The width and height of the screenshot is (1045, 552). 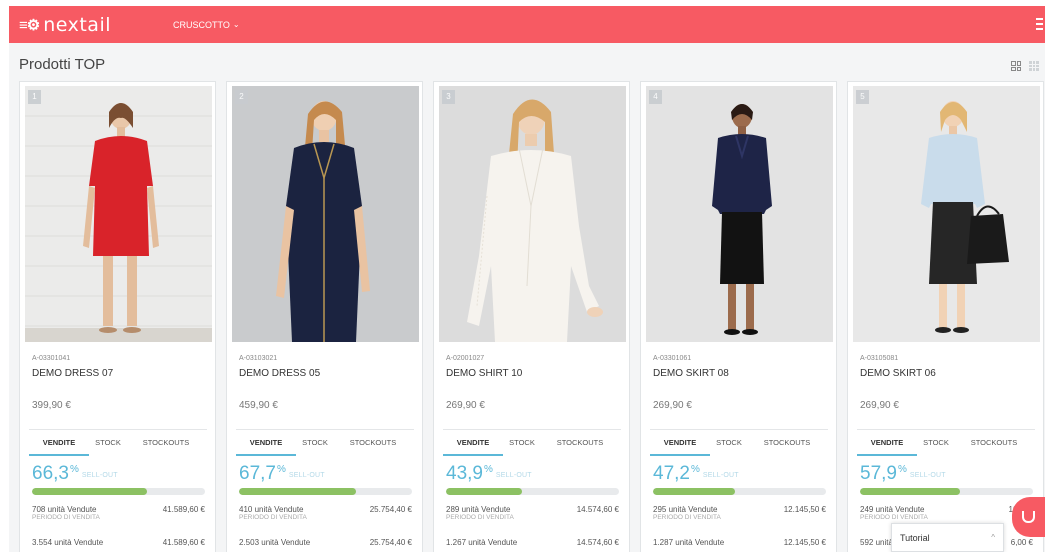 I want to click on sellout-value: 67,7, so click(x=257, y=473).